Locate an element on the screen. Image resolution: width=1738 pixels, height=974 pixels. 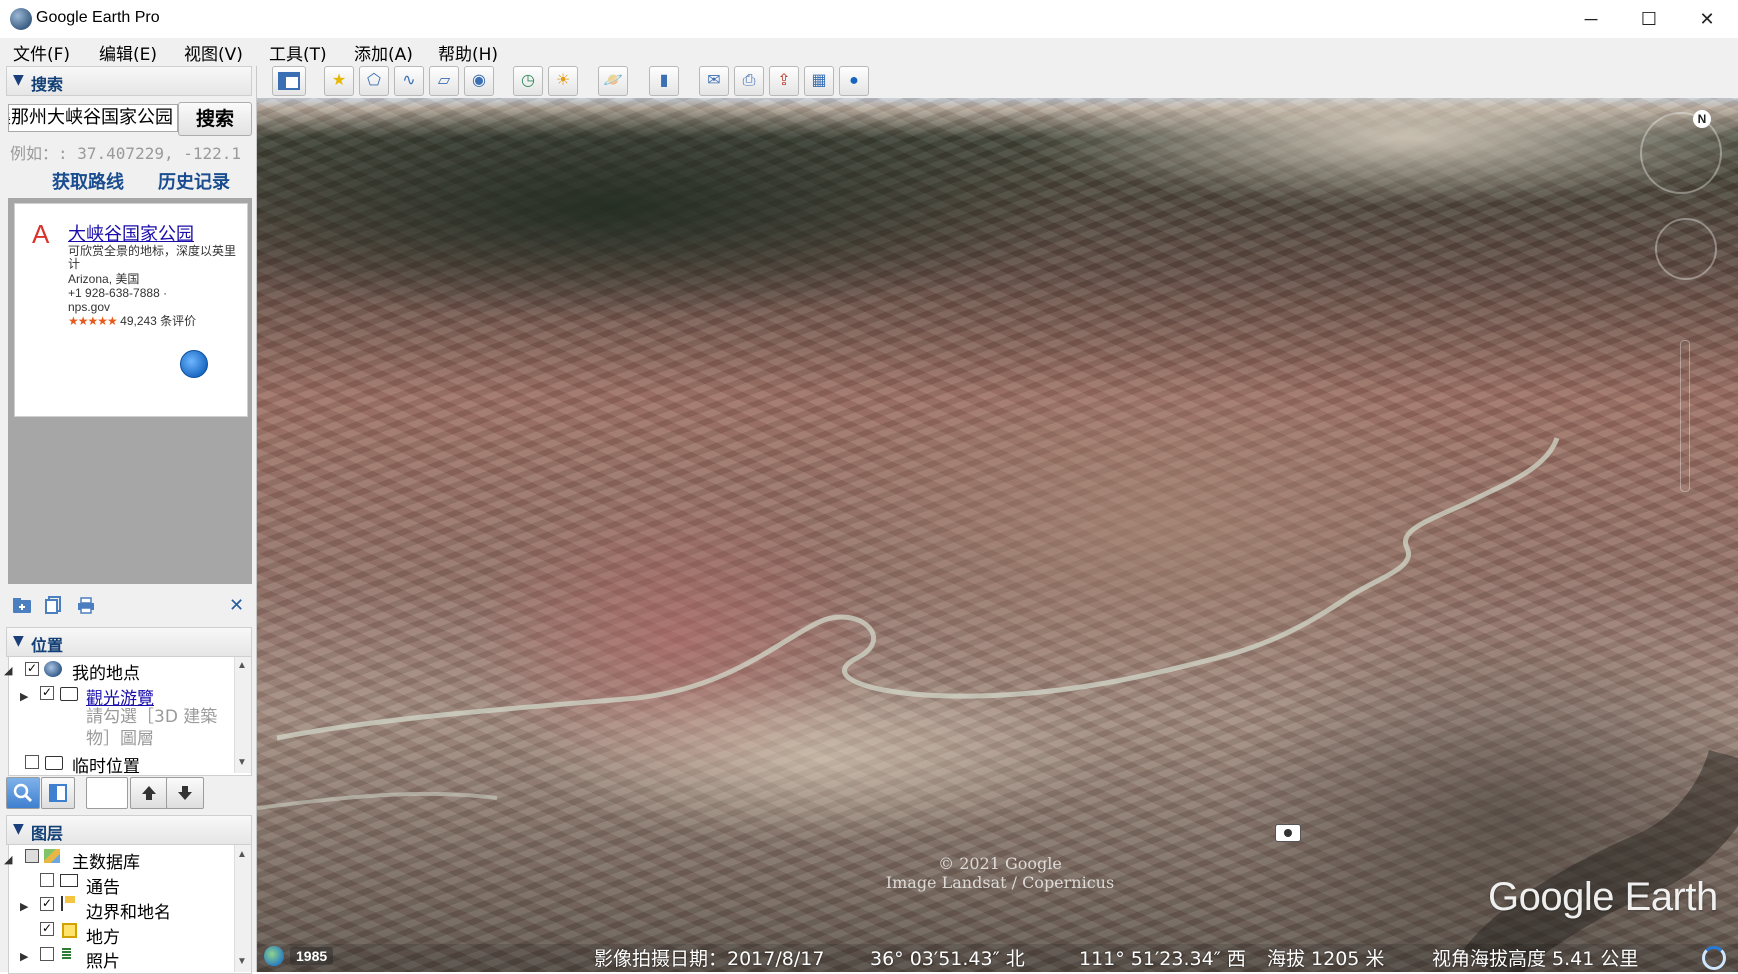
path-icon: ∿ is located at coordinates (409, 80).